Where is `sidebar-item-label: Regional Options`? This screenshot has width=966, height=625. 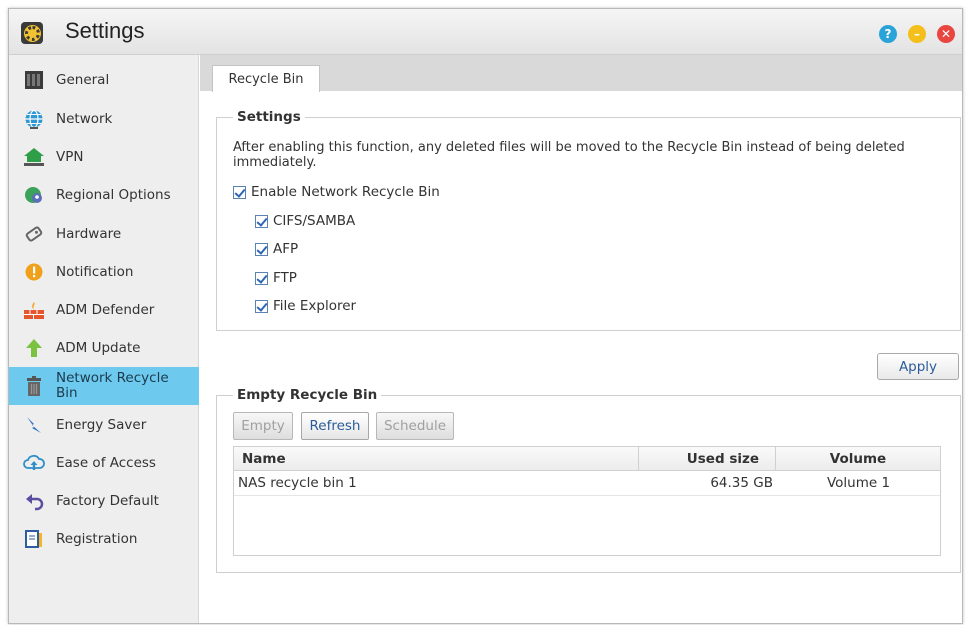 sidebar-item-label: Regional Options is located at coordinates (113, 194).